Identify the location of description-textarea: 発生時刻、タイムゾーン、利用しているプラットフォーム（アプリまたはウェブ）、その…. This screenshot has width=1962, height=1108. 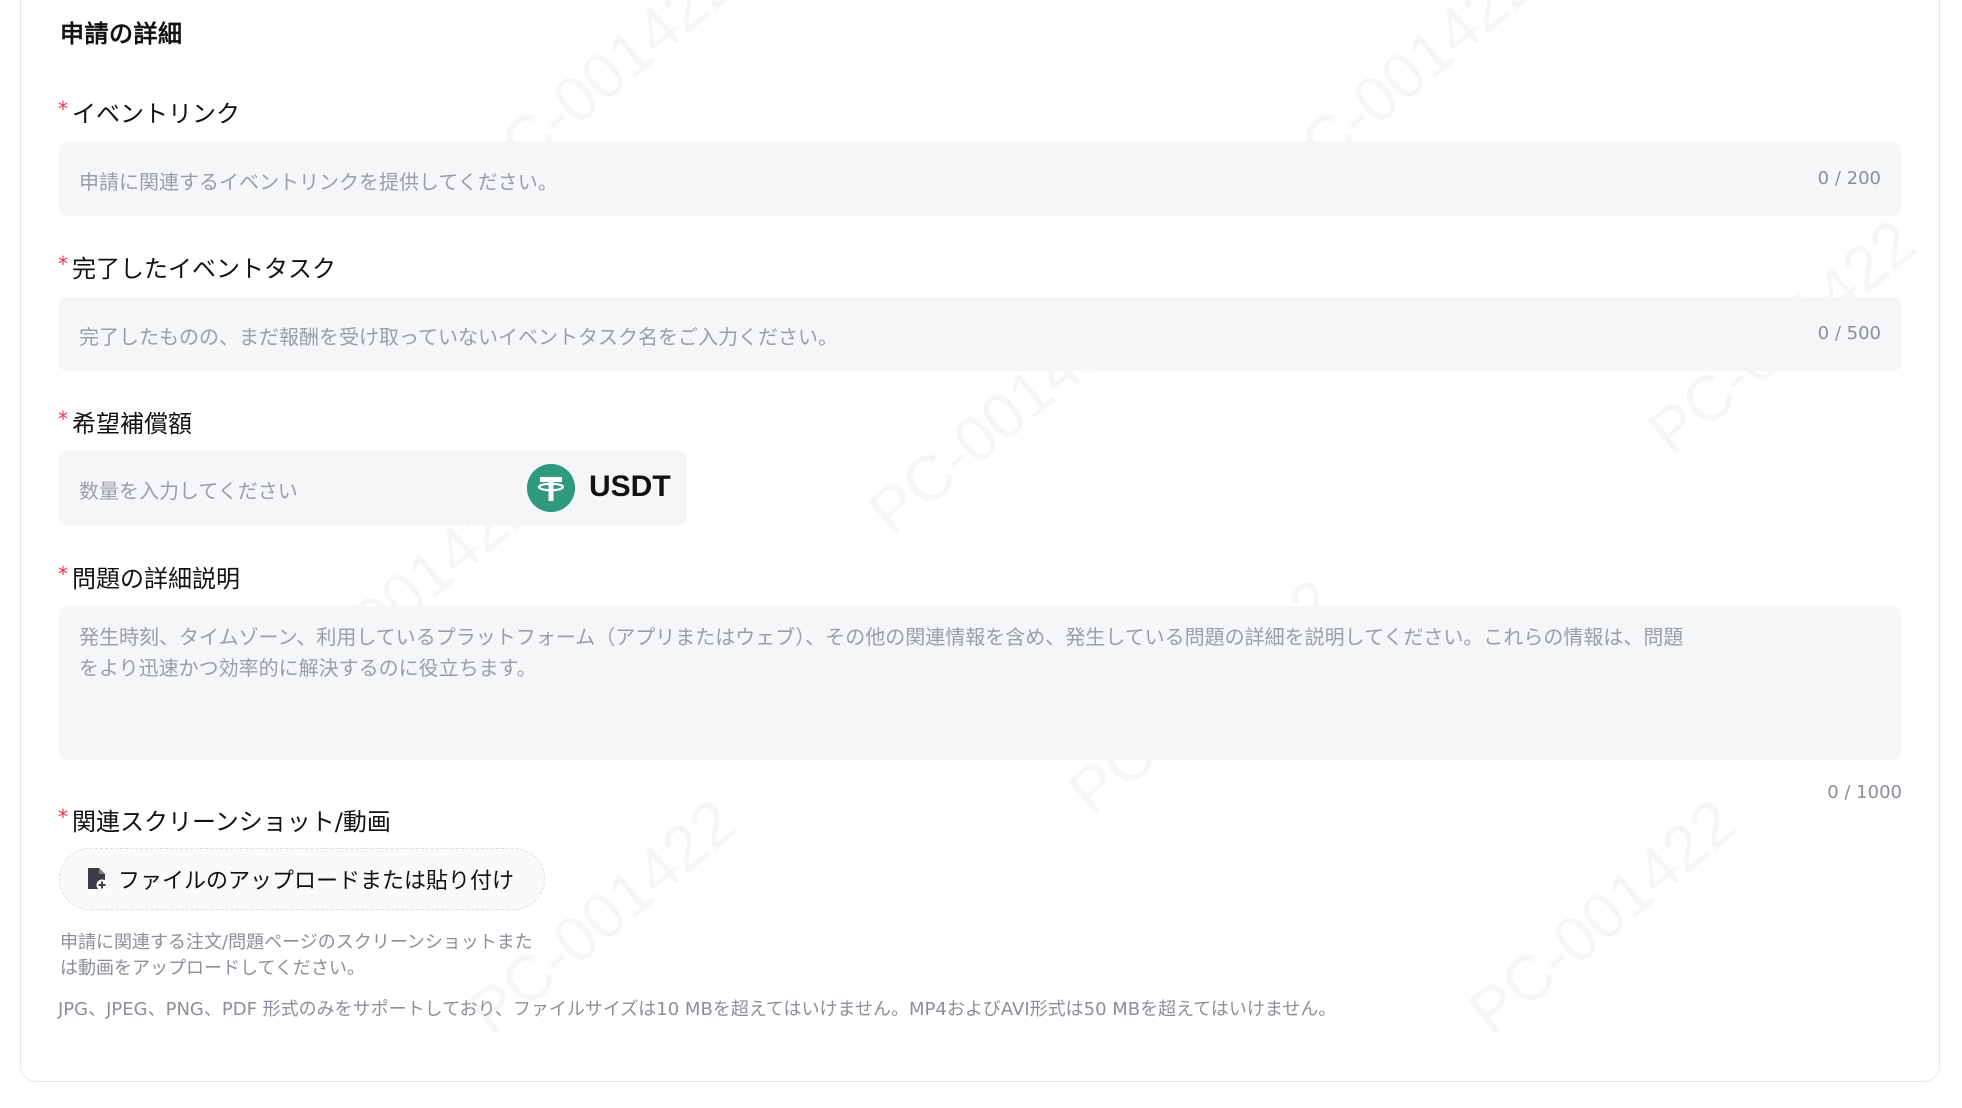
(980, 683).